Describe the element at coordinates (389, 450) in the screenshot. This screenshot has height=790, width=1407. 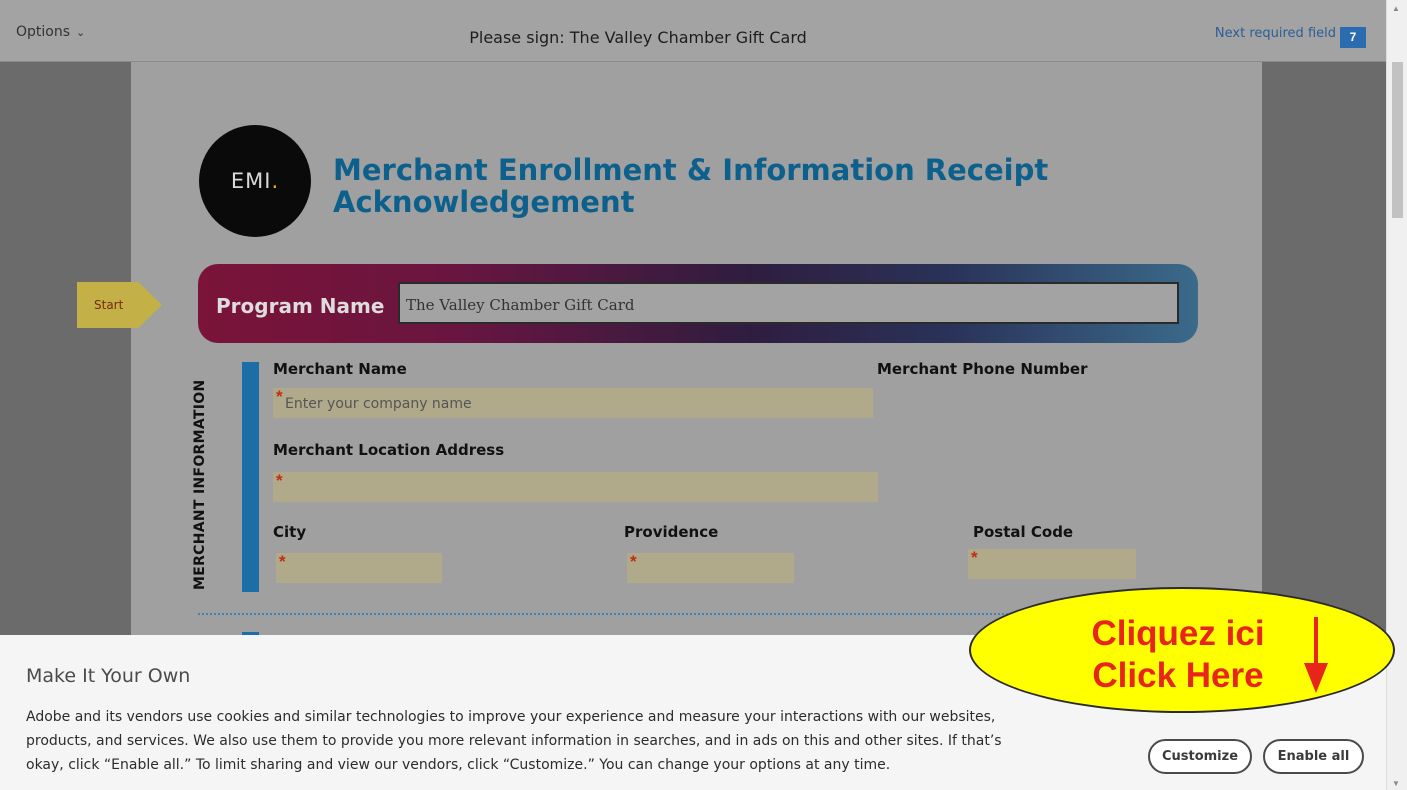
I see `merchant-address-label: Merchant Location Address` at that location.